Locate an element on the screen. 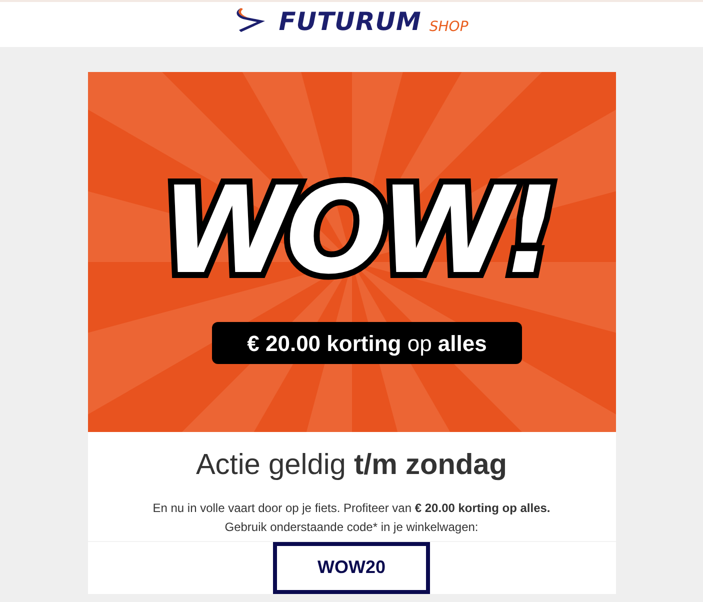 The image size is (703, 602). body-text: Gebruik onderstaande code* in je winkelwagen: is located at coordinates (352, 527).